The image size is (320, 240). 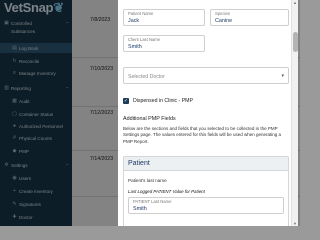 I want to click on patient-section-title: Patient, so click(x=139, y=163).